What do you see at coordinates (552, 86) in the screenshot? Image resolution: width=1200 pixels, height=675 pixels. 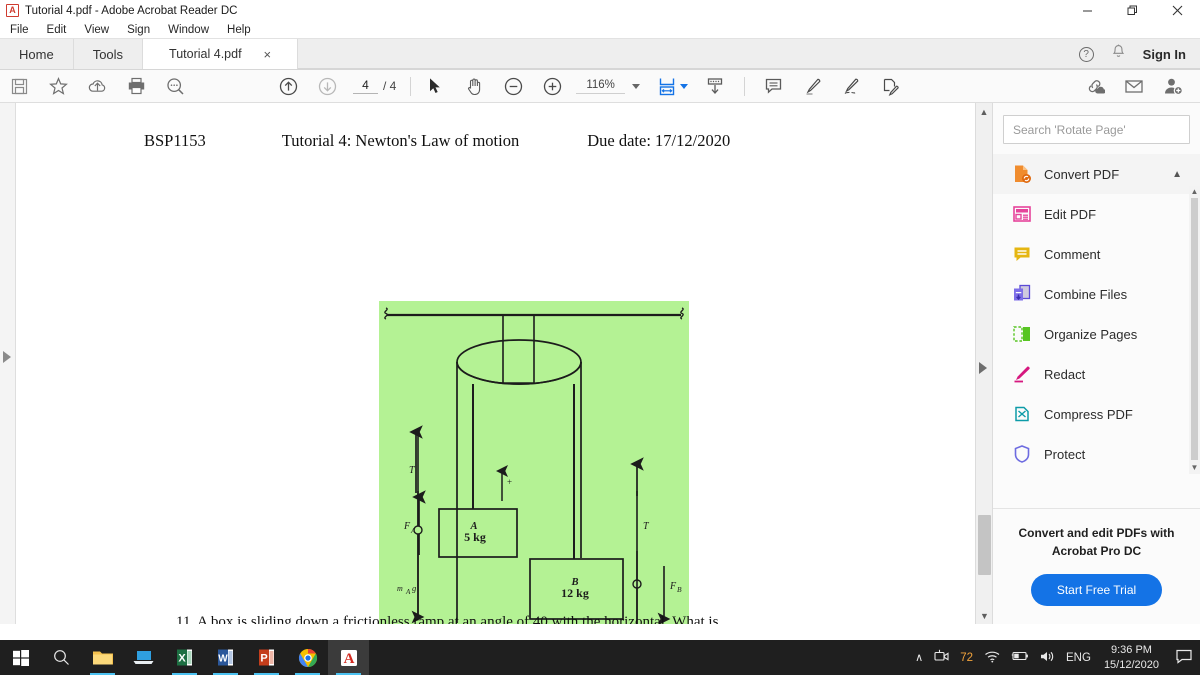 I see `zoom-in-icon` at bounding box center [552, 86].